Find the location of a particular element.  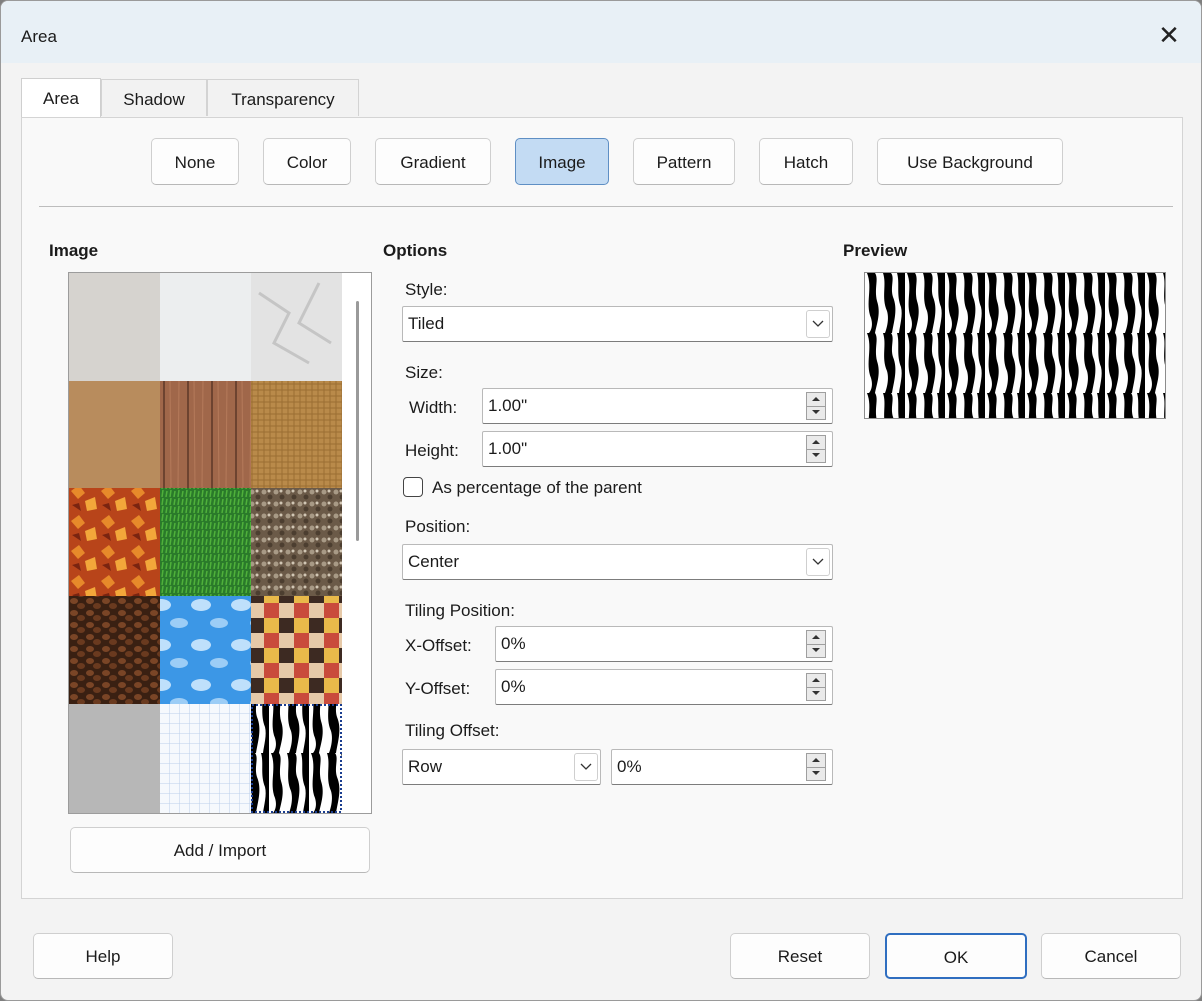

height-spinner is located at coordinates (816, 449).